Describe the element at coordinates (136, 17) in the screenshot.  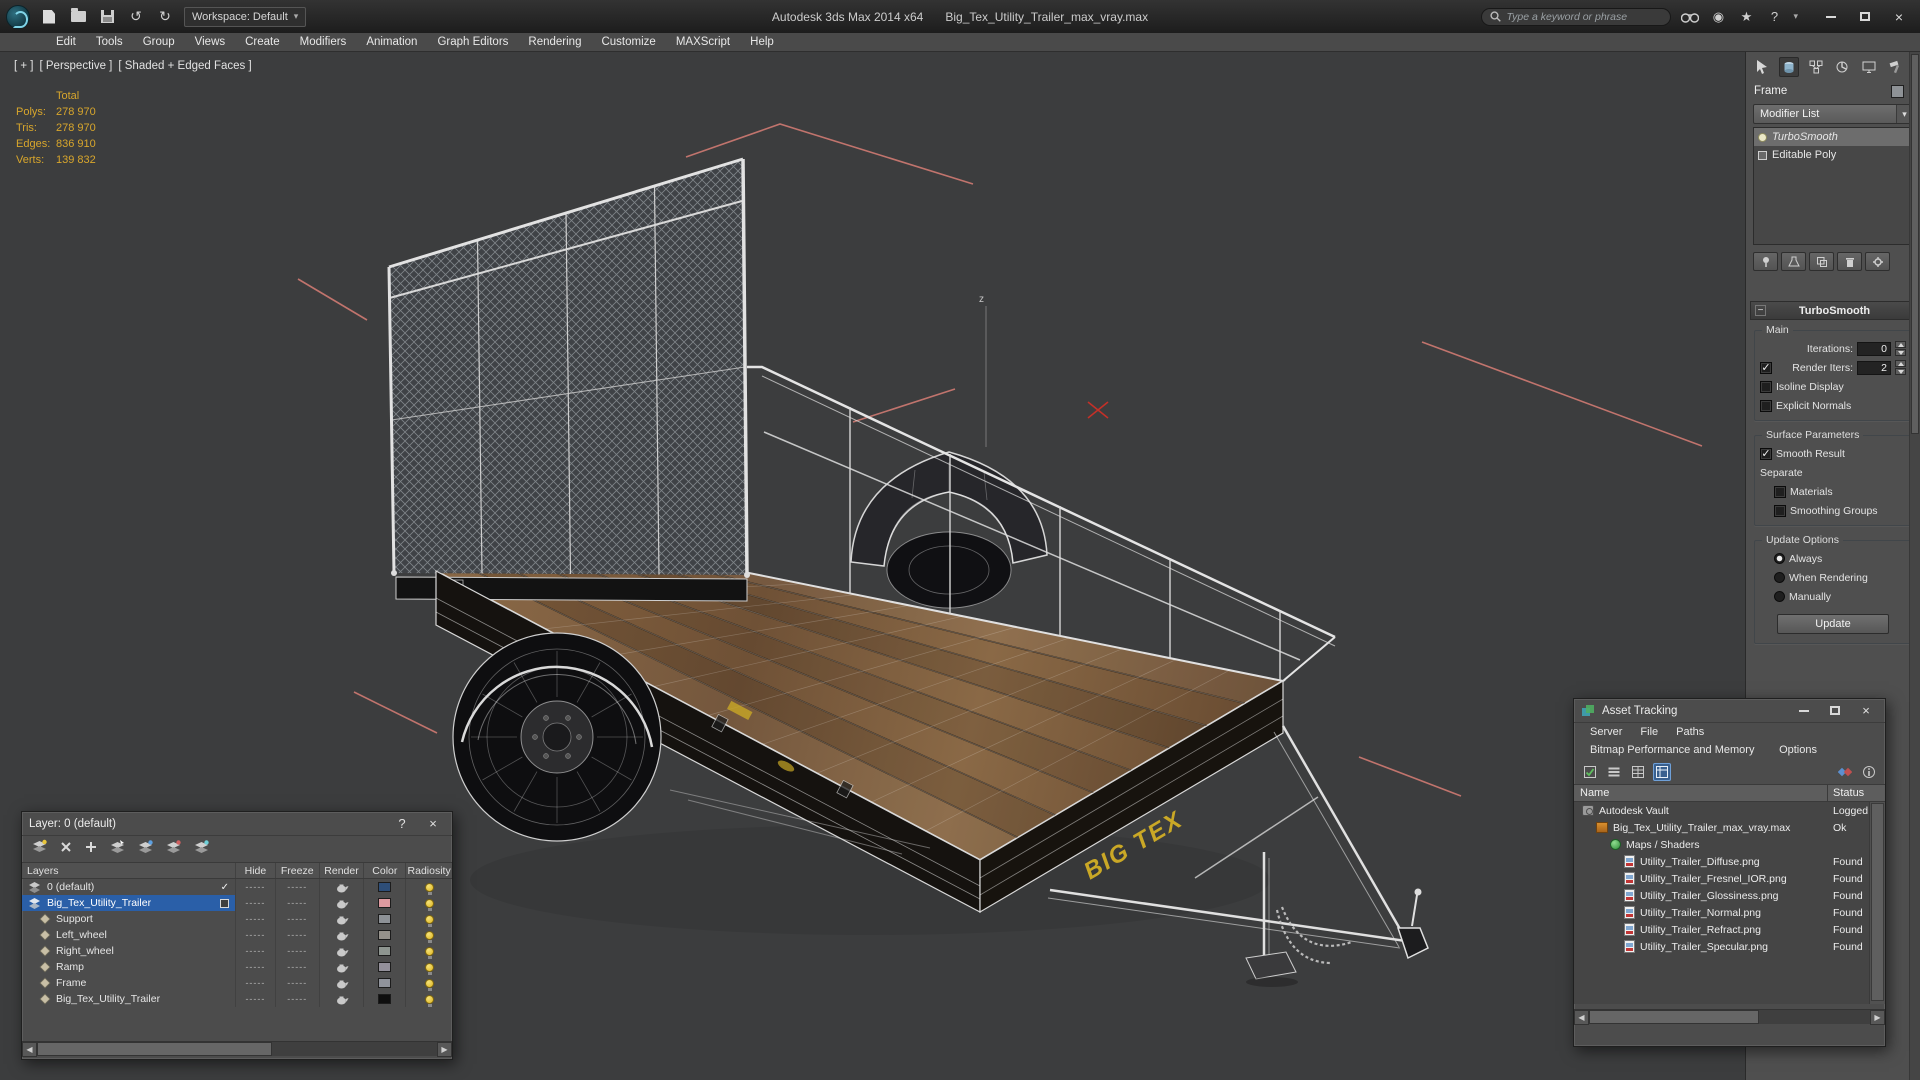
I see `undo-button: ↺` at that location.